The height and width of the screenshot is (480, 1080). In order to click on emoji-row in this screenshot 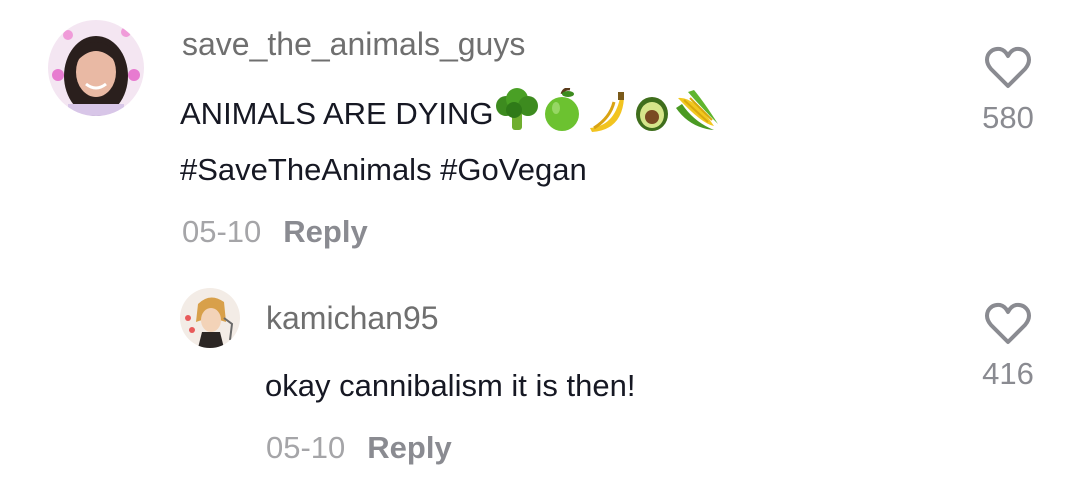, I will do `click(607, 110)`.